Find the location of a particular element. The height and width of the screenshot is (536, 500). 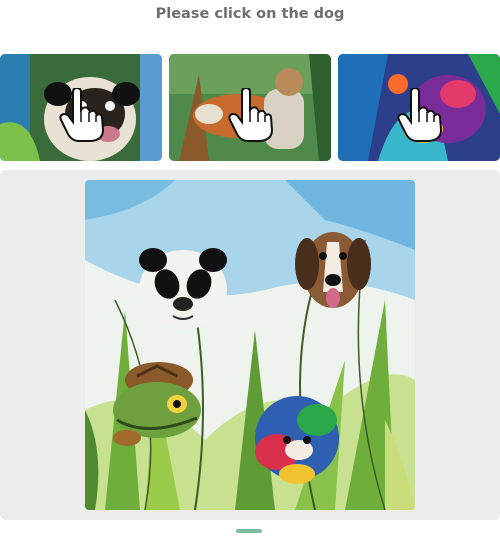

example-image-colorful-dog is located at coordinates (419, 107).